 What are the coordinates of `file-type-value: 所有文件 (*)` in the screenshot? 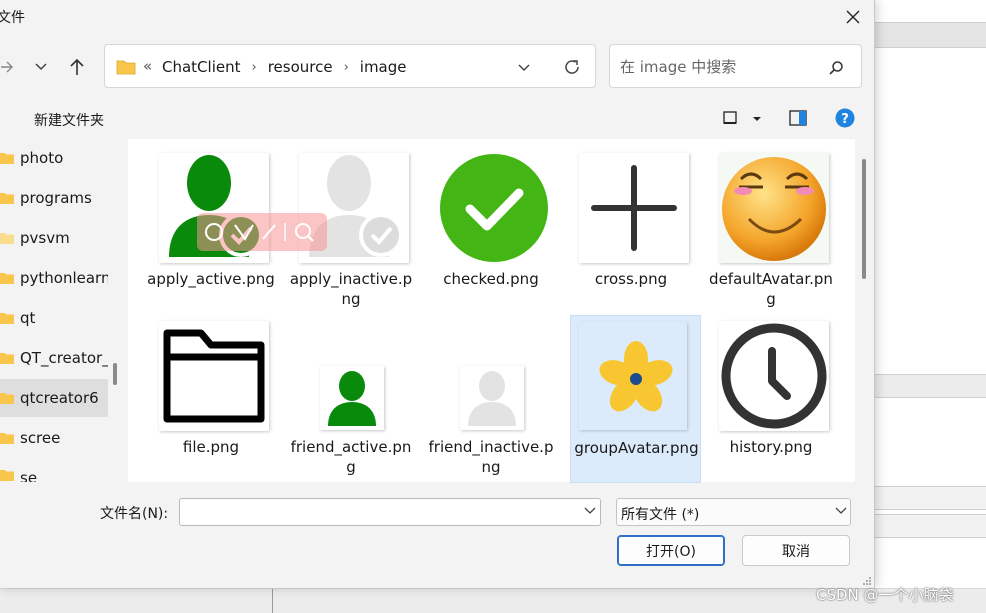 It's located at (660, 515).